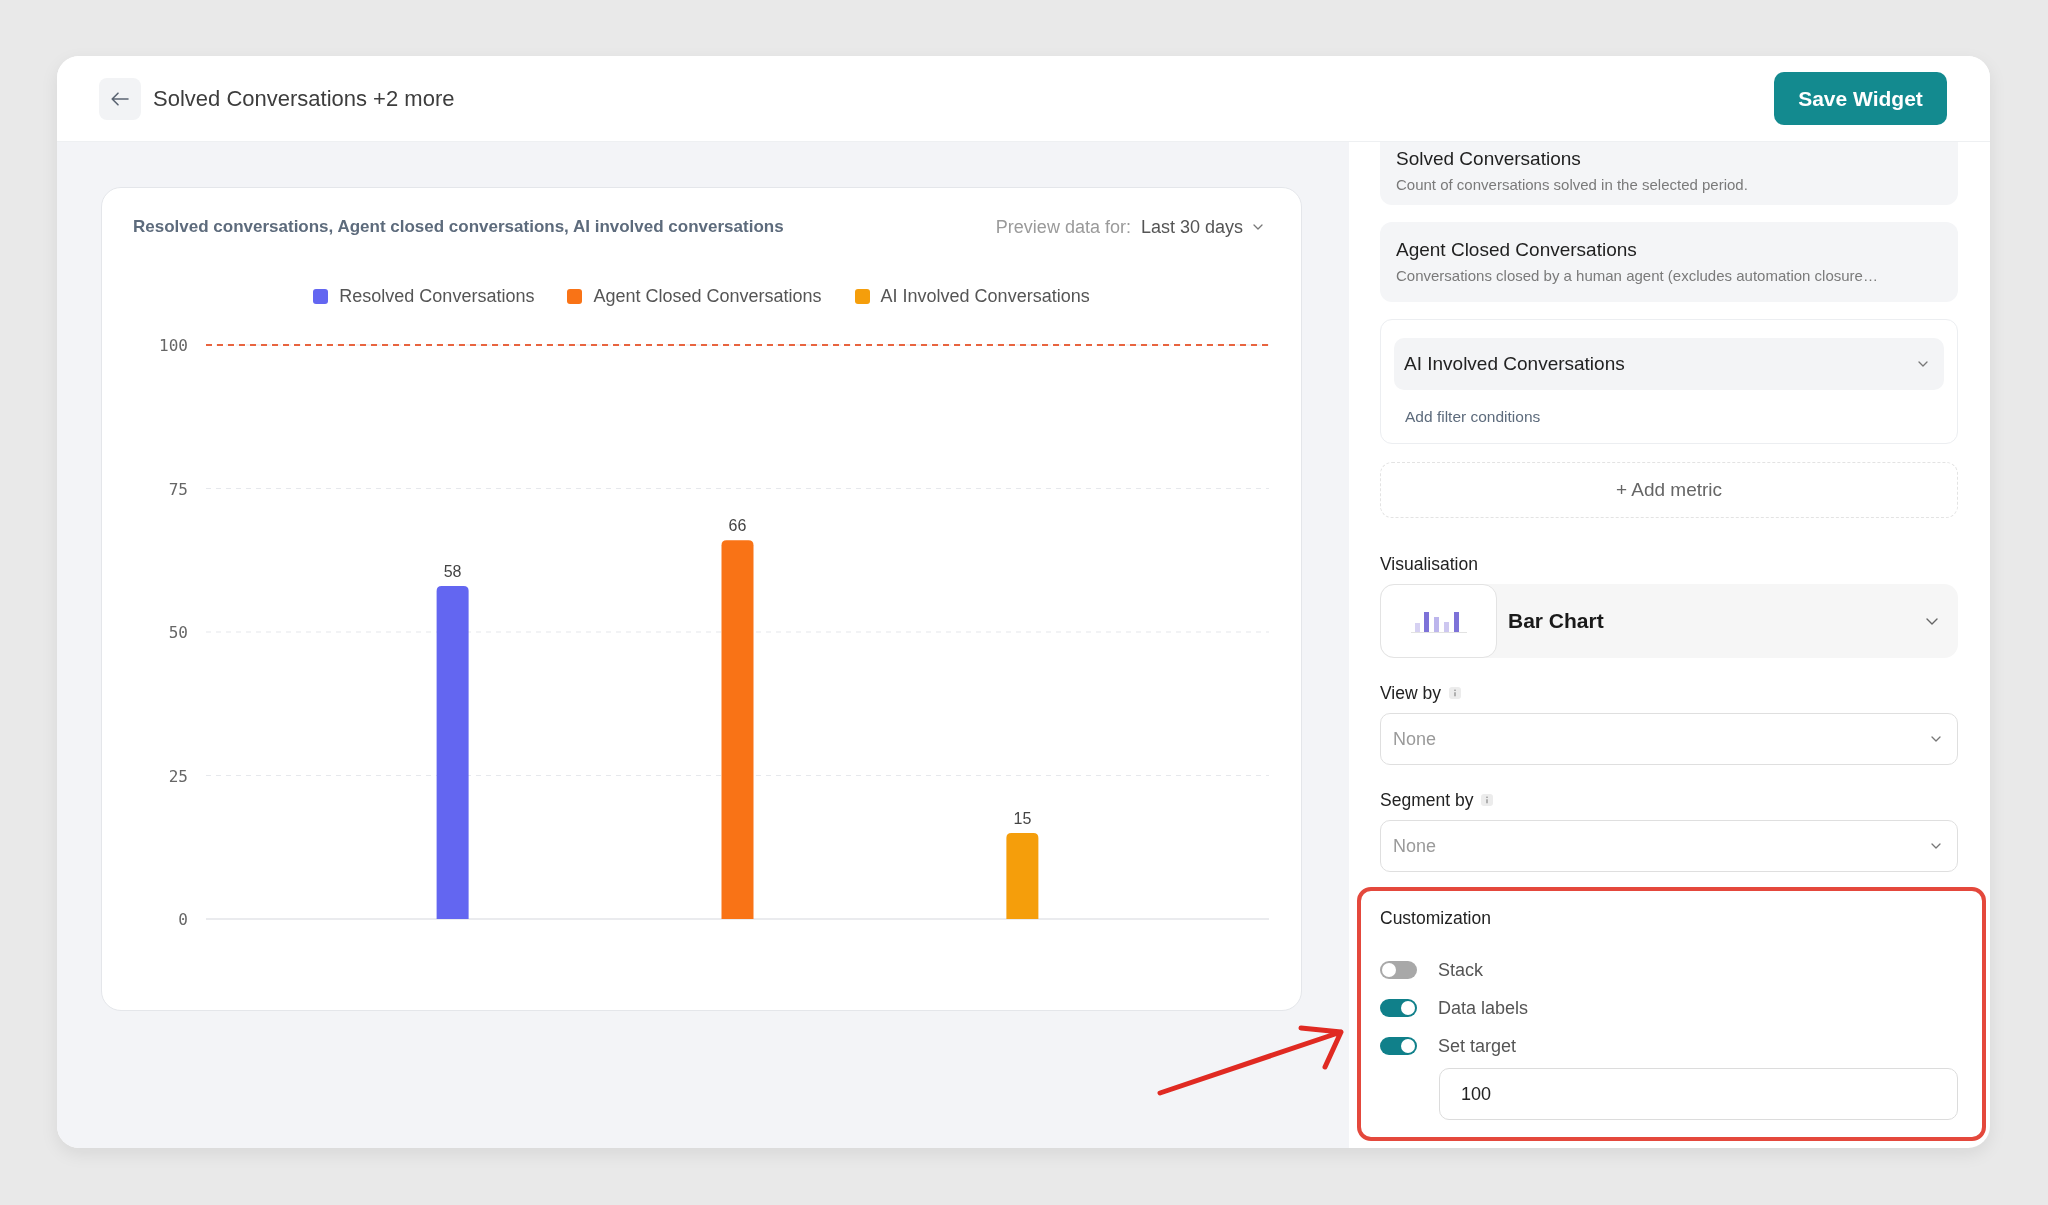  I want to click on save-widget-button: Save Widget, so click(1860, 98).